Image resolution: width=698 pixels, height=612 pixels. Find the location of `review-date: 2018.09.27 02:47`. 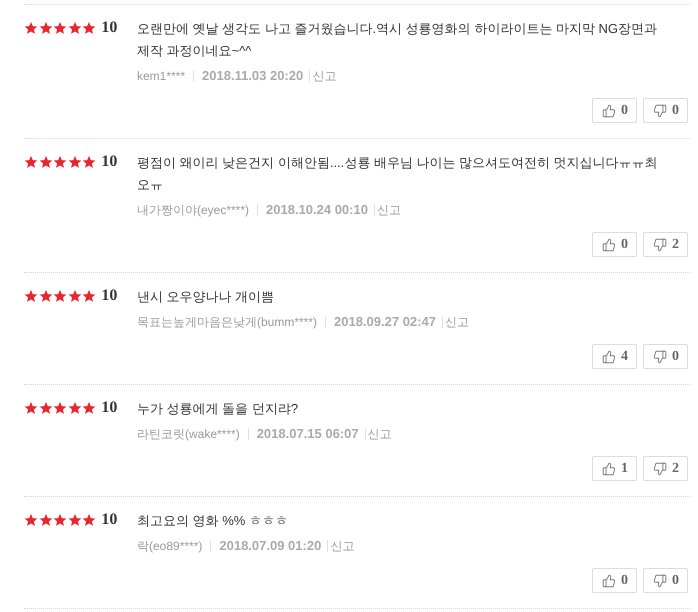

review-date: 2018.09.27 02:47 is located at coordinates (385, 322).